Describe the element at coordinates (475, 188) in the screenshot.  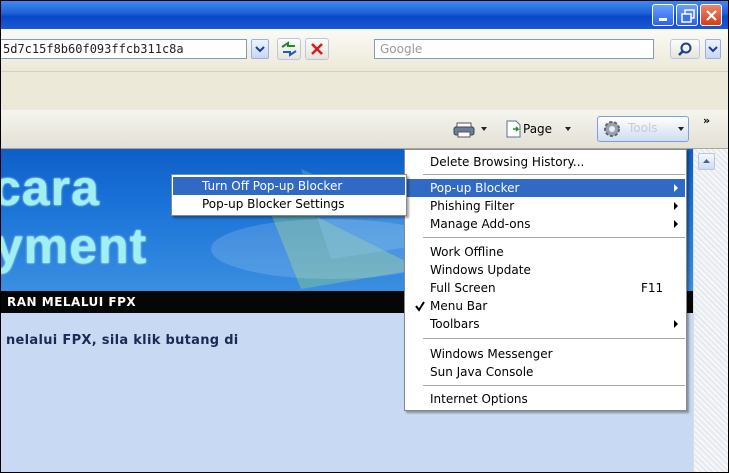
I see `menu-item-label: Pop-up Blocker` at that location.